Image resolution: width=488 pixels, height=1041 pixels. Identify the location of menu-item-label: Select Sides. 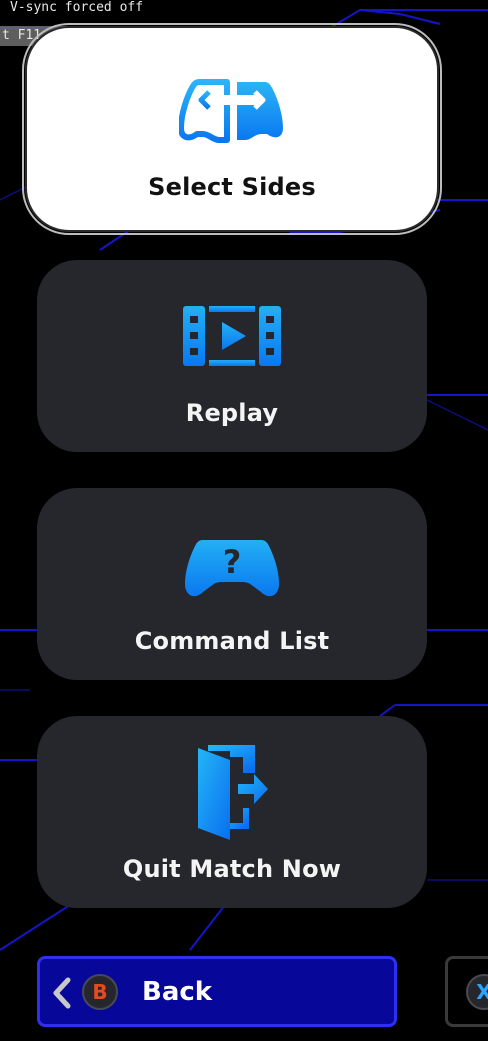
(232, 187).